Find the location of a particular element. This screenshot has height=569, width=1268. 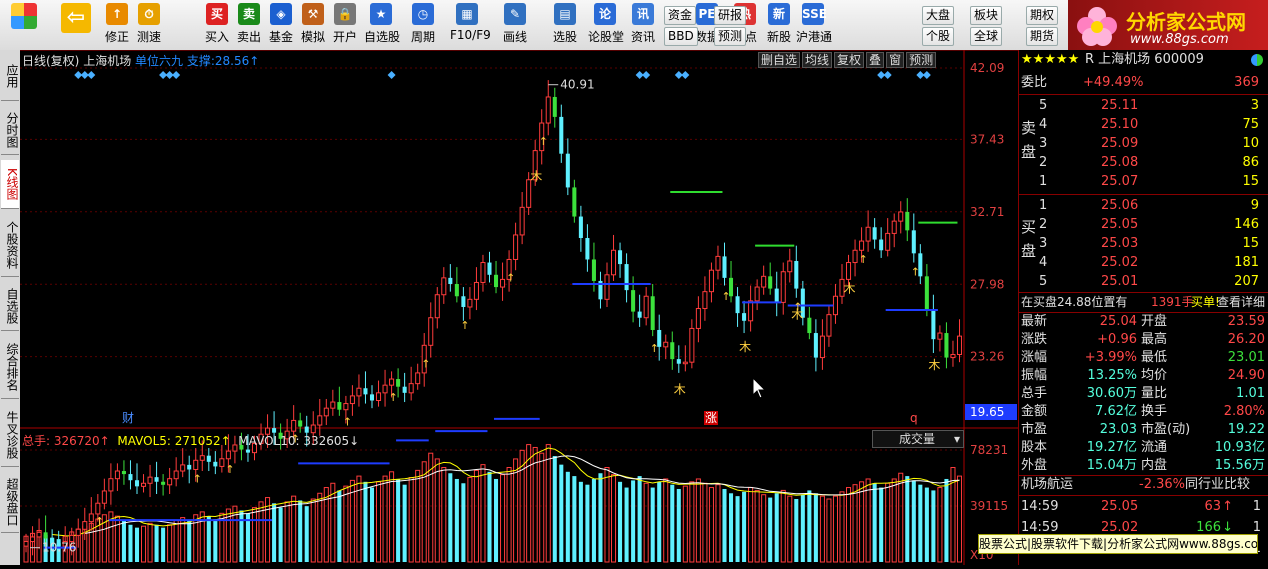

volume-indicator-select: 成交量 ▾ is located at coordinates (918, 439).